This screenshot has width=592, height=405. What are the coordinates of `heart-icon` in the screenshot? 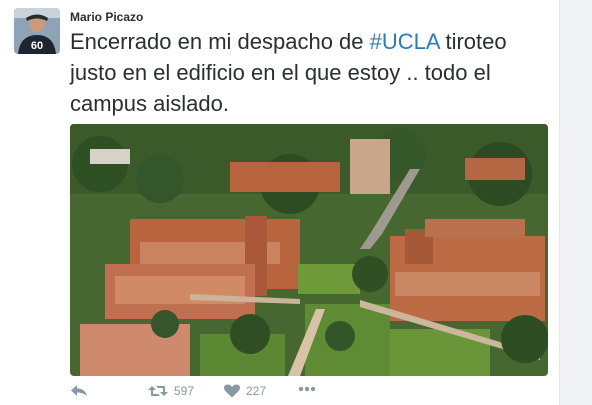 It's located at (232, 391).